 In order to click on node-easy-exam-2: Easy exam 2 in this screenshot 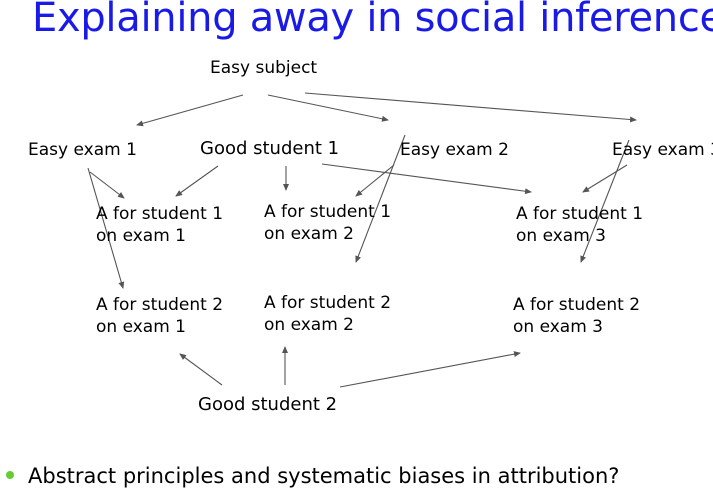, I will do `click(454, 150)`.